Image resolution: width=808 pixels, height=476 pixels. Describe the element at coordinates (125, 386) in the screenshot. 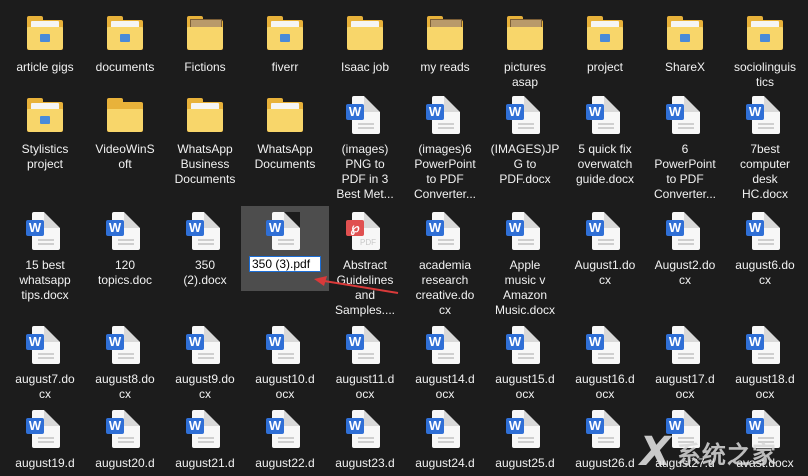

I see `item-label: august8.do cx` at that location.